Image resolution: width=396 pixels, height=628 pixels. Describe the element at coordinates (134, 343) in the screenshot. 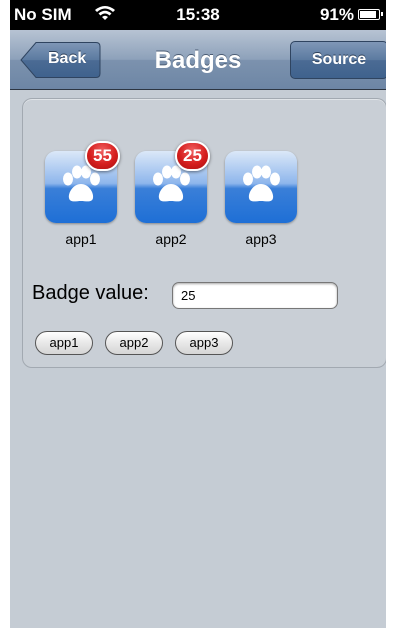

I see `set-badge-app2-button: app2` at that location.